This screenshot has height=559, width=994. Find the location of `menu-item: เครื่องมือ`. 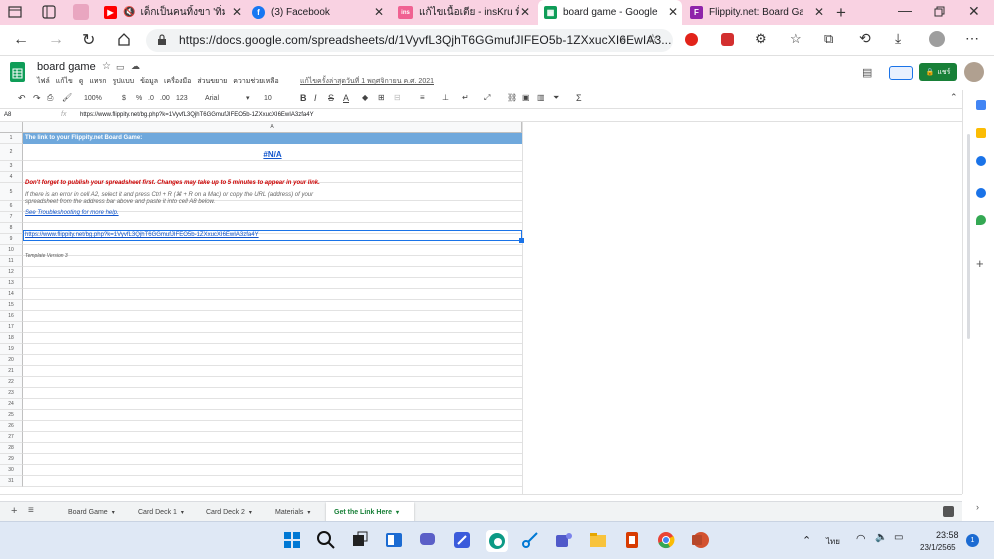

menu-item: เครื่องมือ is located at coordinates (177, 81).